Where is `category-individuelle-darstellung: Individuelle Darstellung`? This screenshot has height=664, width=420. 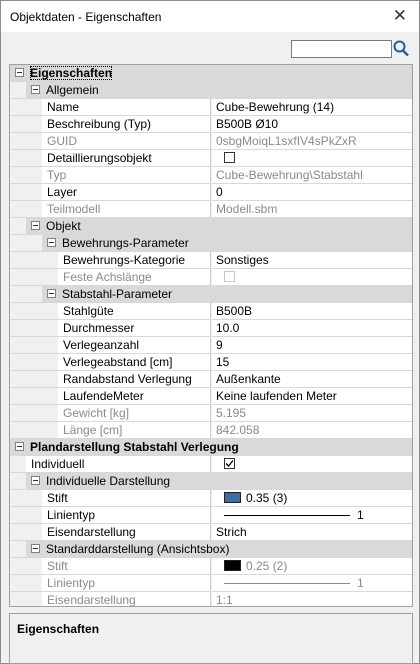 category-individuelle-darstellung: Individuelle Darstellung is located at coordinates (211, 481).